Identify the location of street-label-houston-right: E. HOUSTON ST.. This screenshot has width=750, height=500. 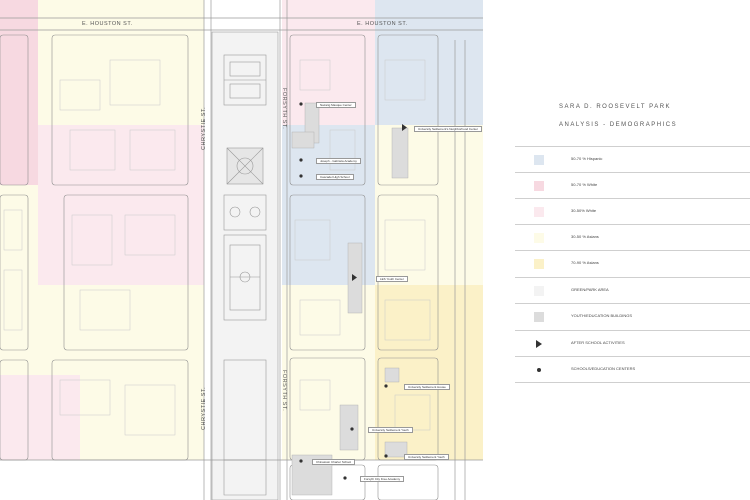
(382, 24).